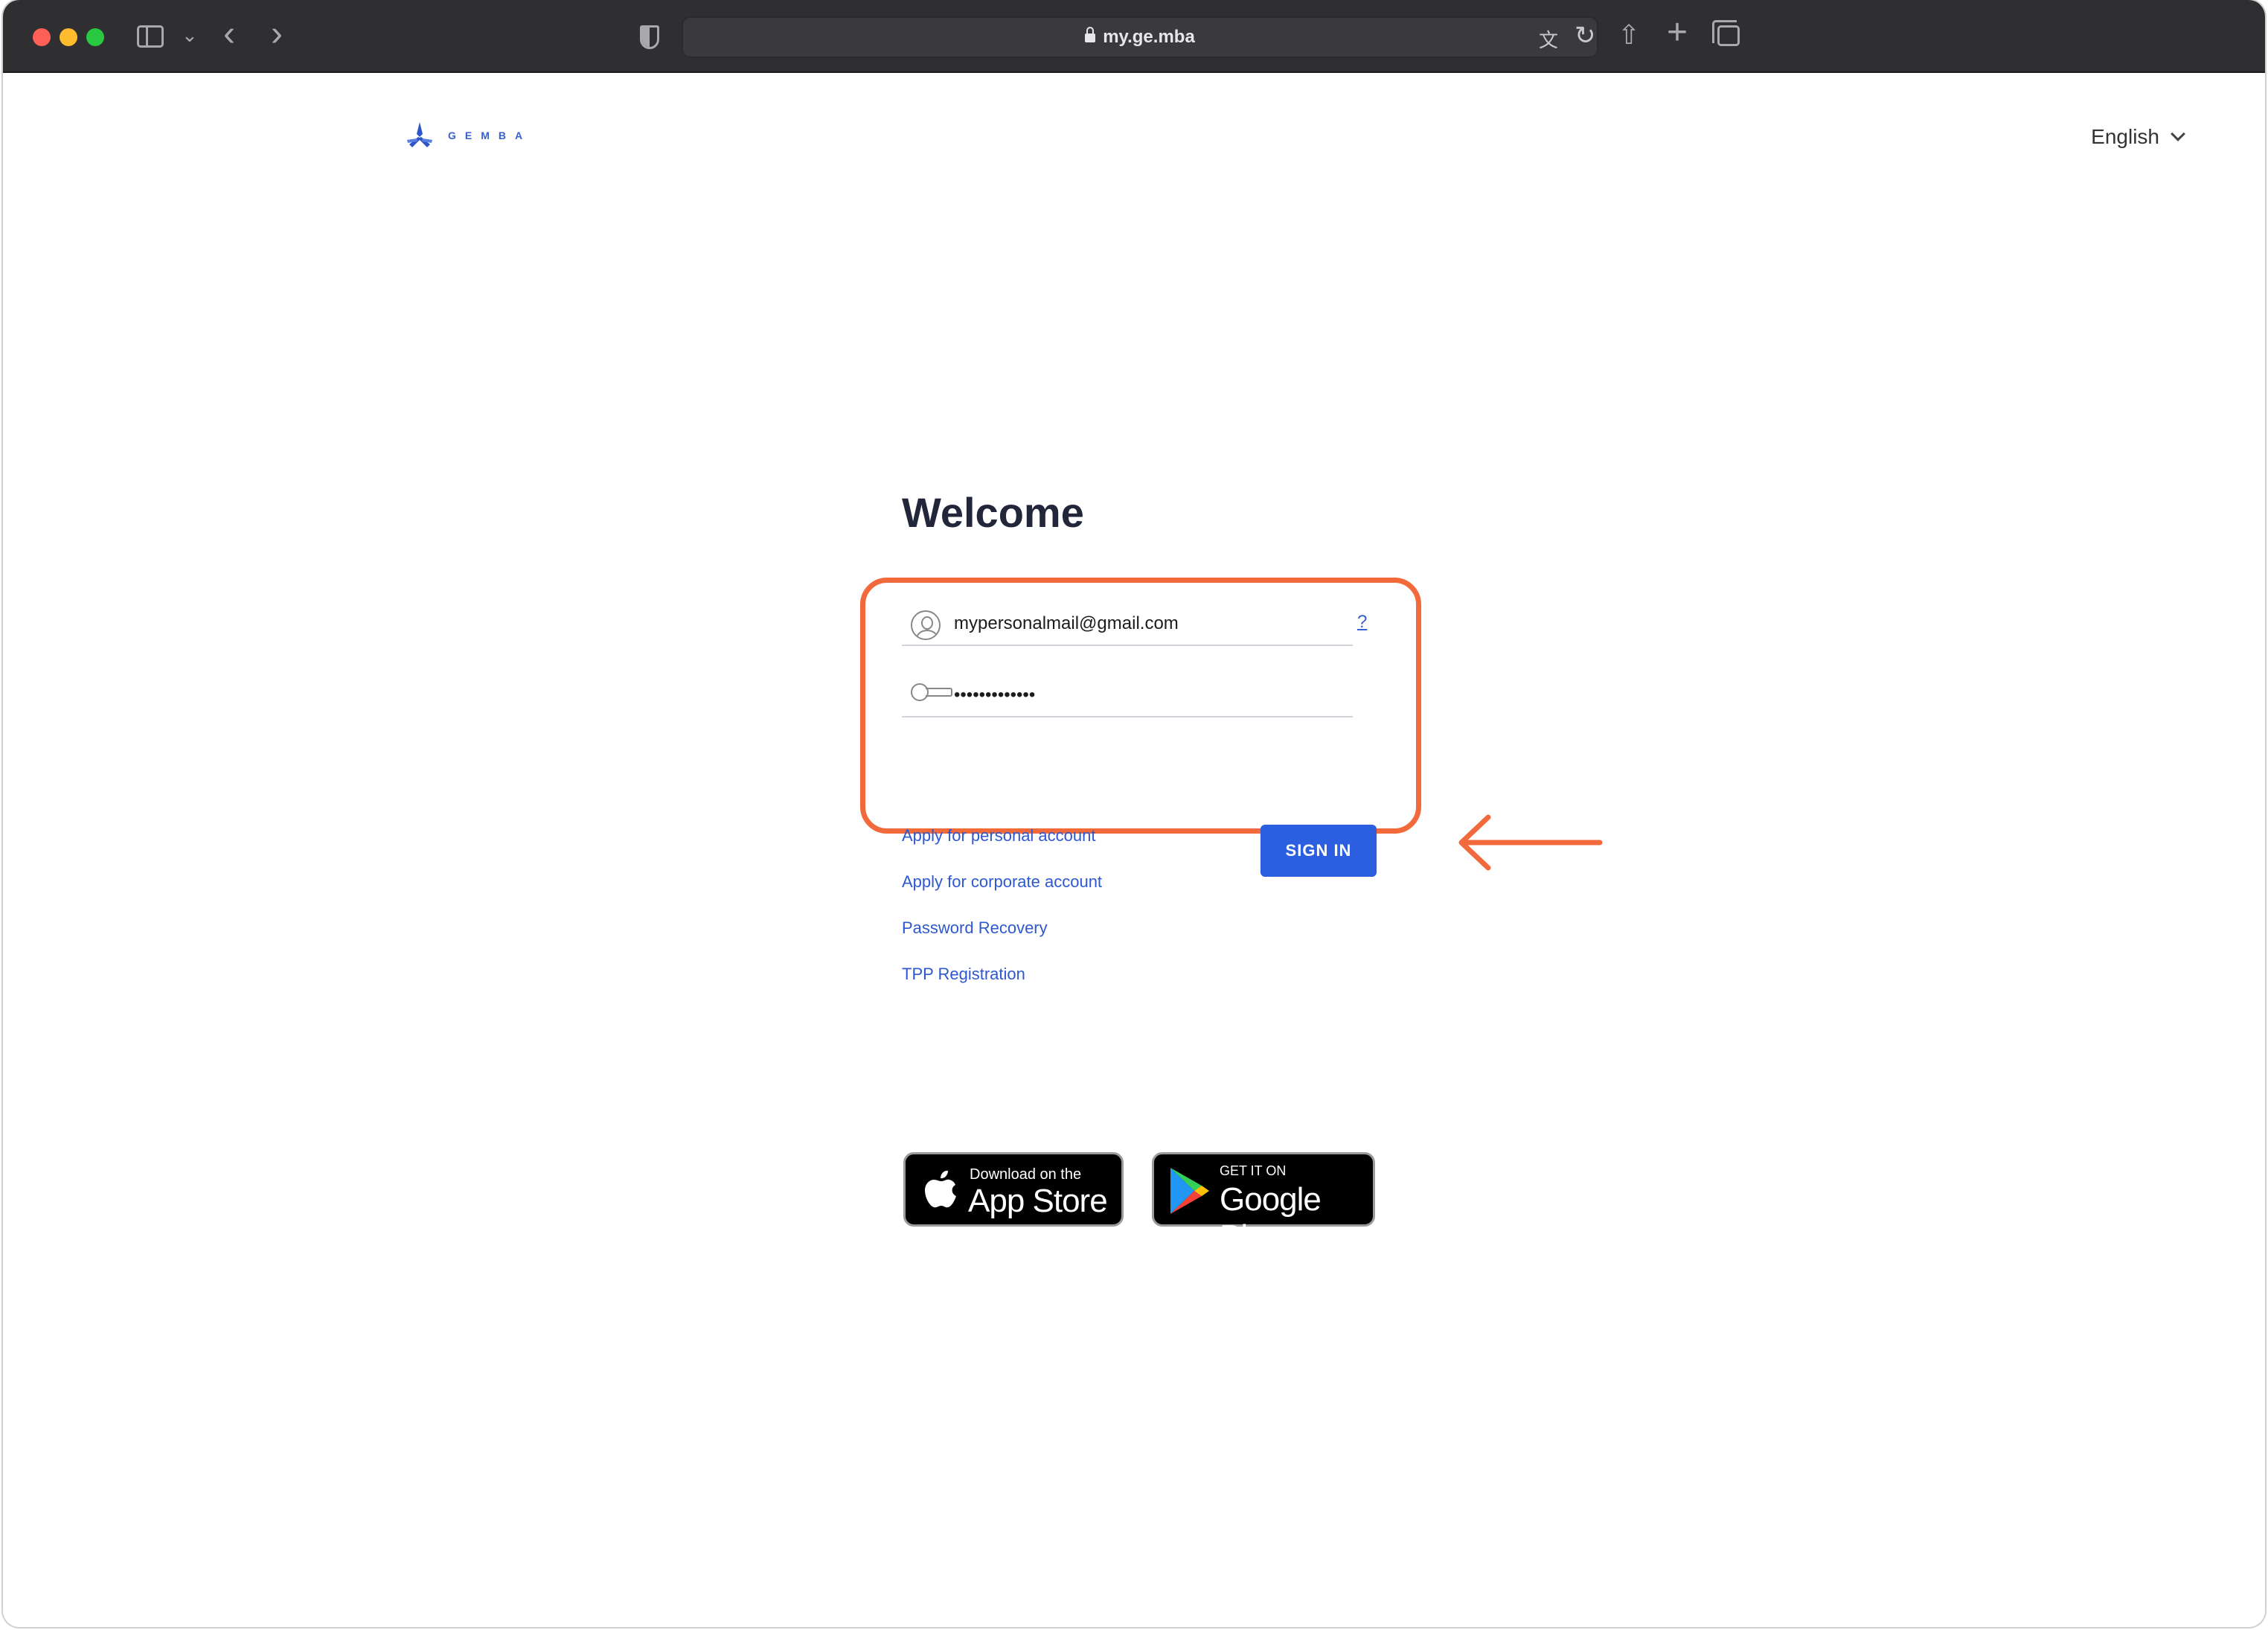 The height and width of the screenshot is (1630, 2268). Describe the element at coordinates (1090, 34) in the screenshot. I see `lock-icon` at that location.